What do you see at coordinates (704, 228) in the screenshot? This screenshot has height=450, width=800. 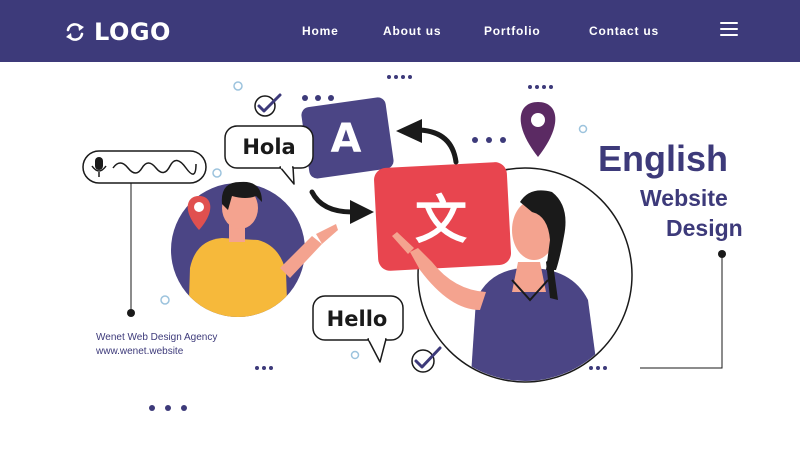 I see `headline-design: Design` at bounding box center [704, 228].